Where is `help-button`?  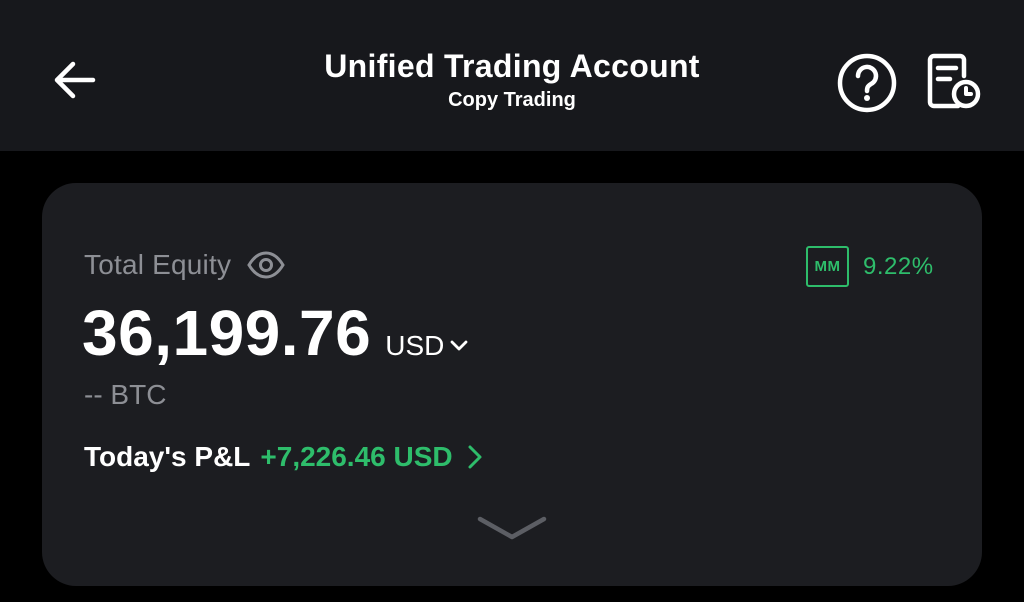 help-button is located at coordinates (867, 83).